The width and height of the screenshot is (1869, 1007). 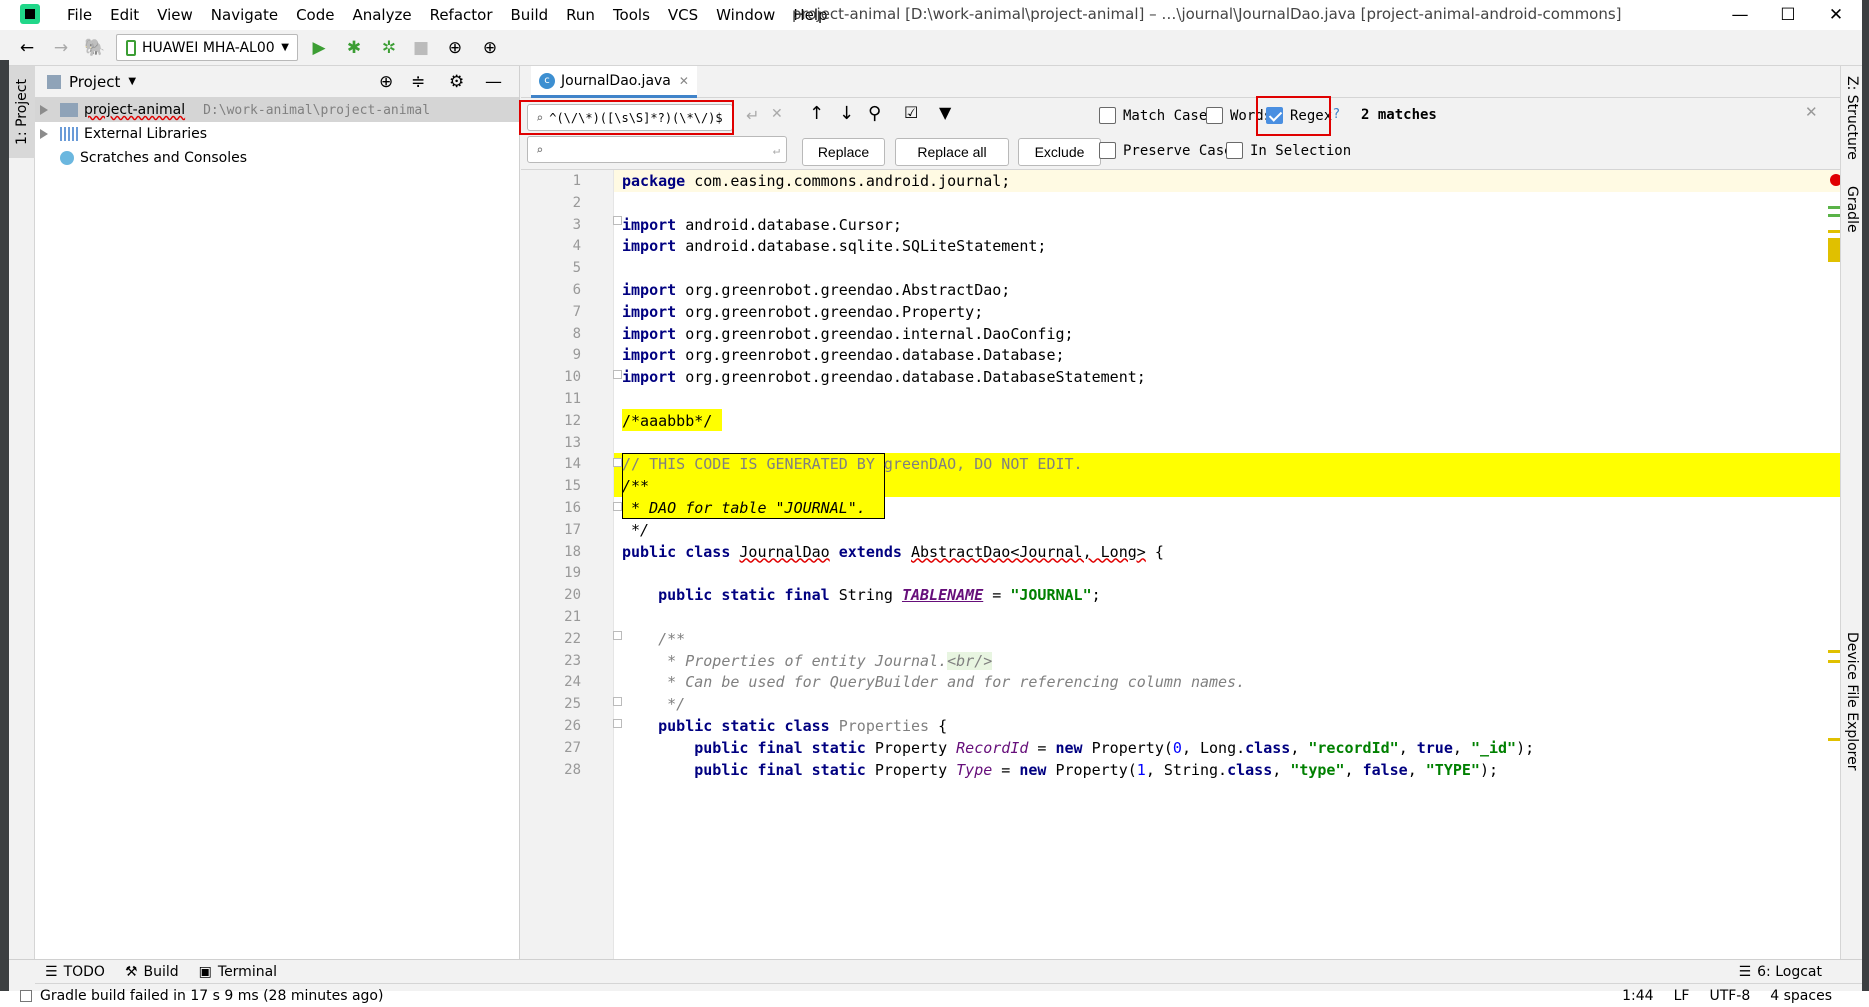 I want to click on code-line: 11, so click(x=1180, y=399).